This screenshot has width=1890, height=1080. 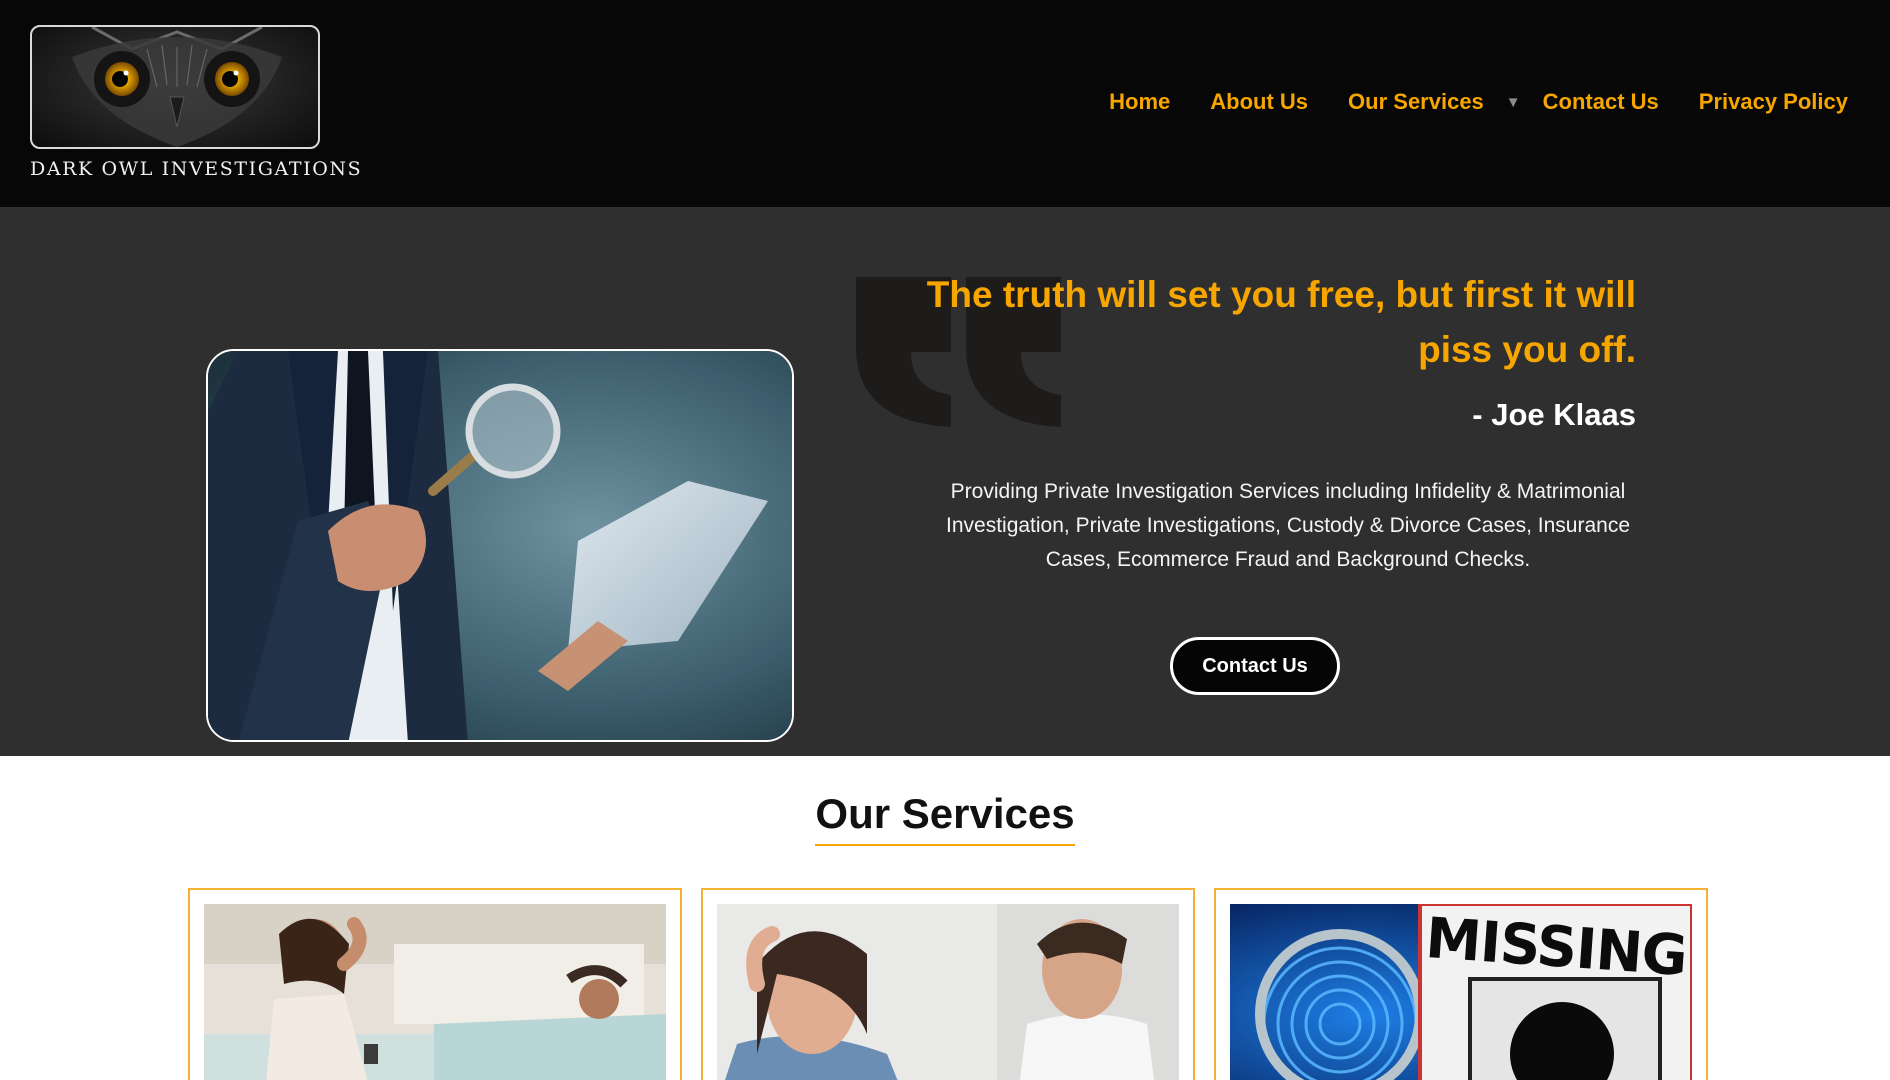 I want to click on services-heading-wrap: Our Services, so click(x=945, y=818).